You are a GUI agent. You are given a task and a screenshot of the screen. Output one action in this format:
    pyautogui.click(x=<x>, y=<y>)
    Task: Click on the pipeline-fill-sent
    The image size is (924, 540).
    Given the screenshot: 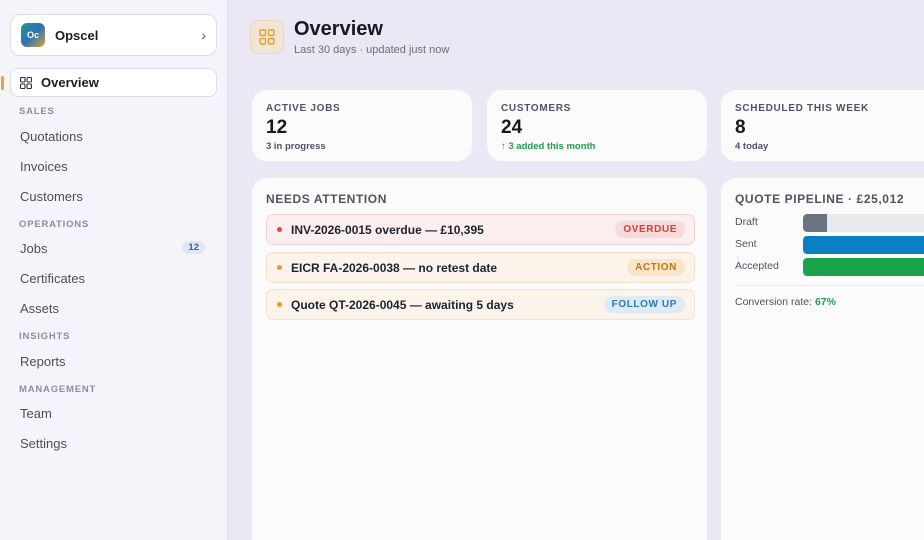 What is the action you would take?
    pyautogui.click(x=863, y=245)
    